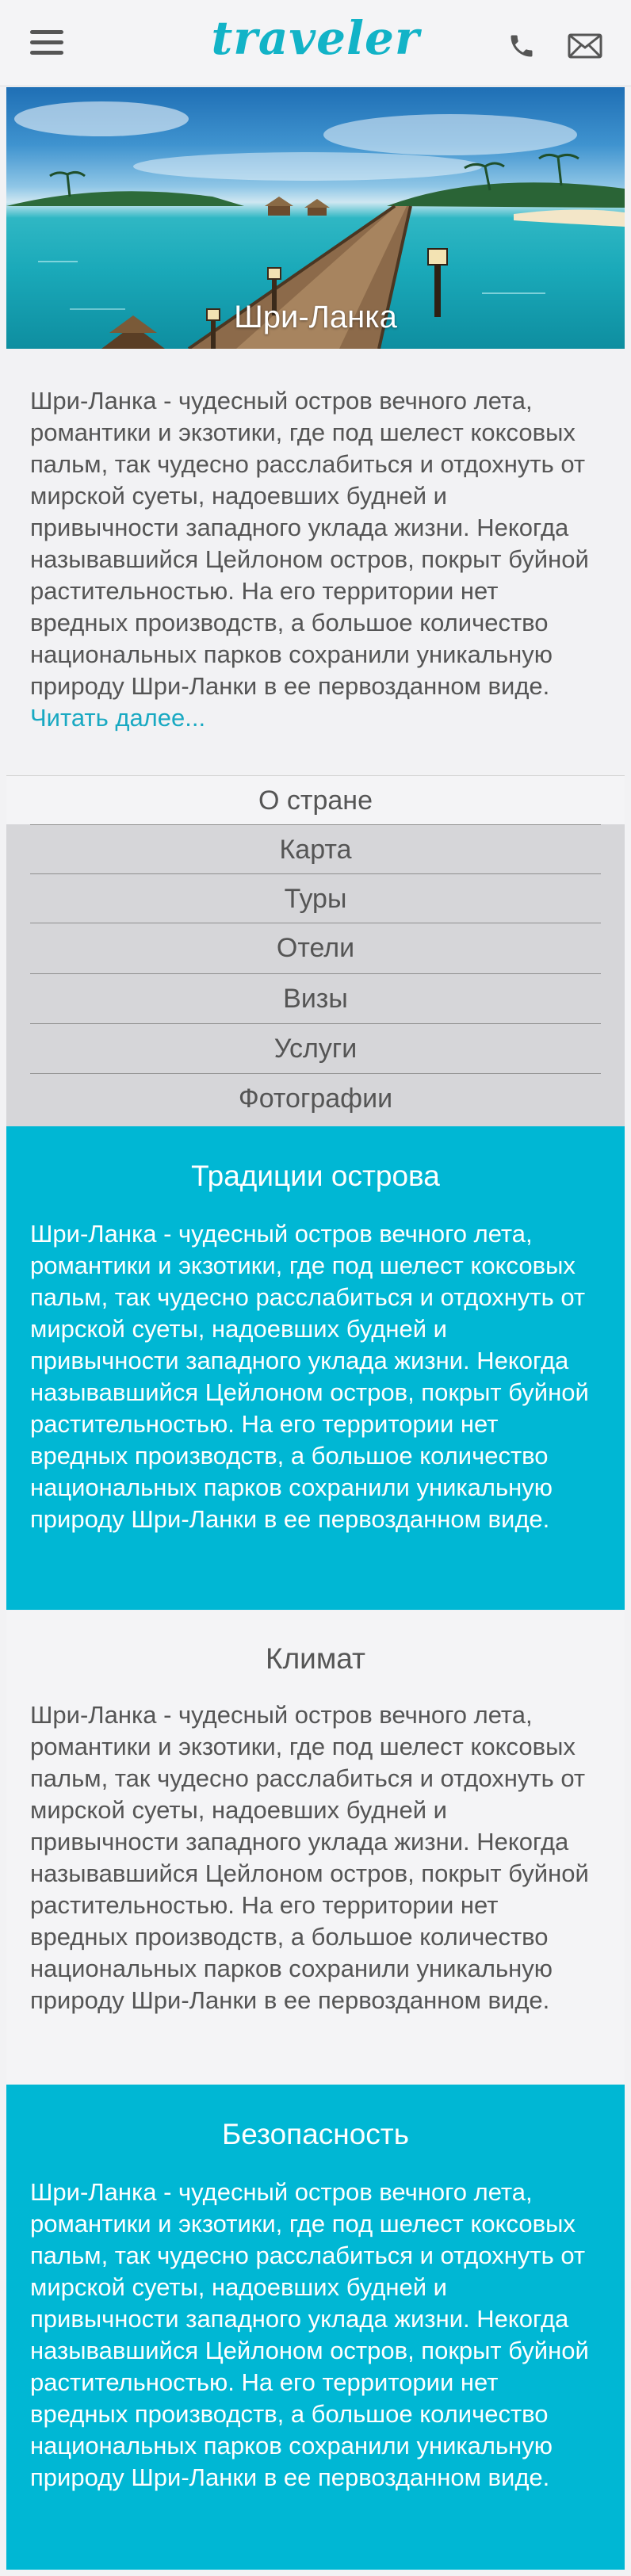  I want to click on section-title: Безопасность, so click(315, 2134).